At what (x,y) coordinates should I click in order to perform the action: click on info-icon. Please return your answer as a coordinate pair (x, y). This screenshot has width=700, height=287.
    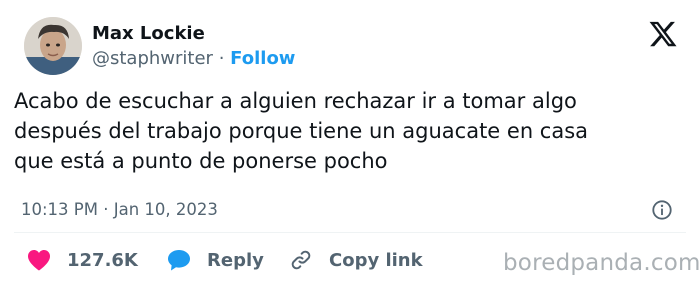
    Looking at the image, I should click on (662, 210).